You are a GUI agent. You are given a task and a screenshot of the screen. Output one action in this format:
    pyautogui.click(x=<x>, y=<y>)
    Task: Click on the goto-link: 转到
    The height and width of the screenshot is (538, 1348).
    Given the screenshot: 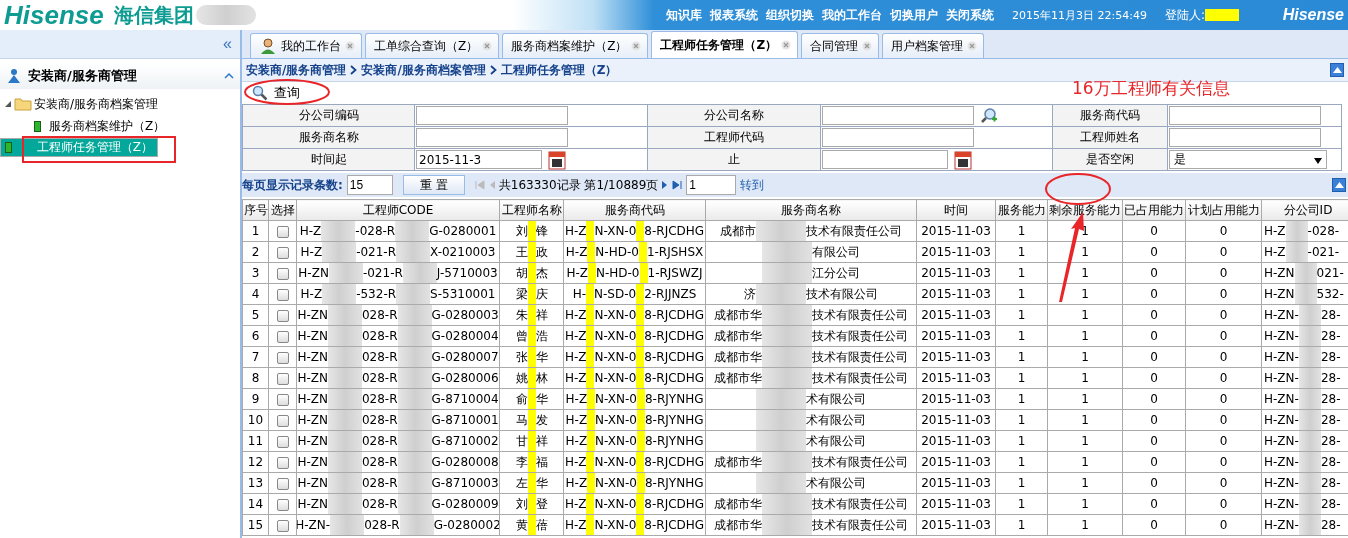 What is the action you would take?
    pyautogui.click(x=752, y=185)
    